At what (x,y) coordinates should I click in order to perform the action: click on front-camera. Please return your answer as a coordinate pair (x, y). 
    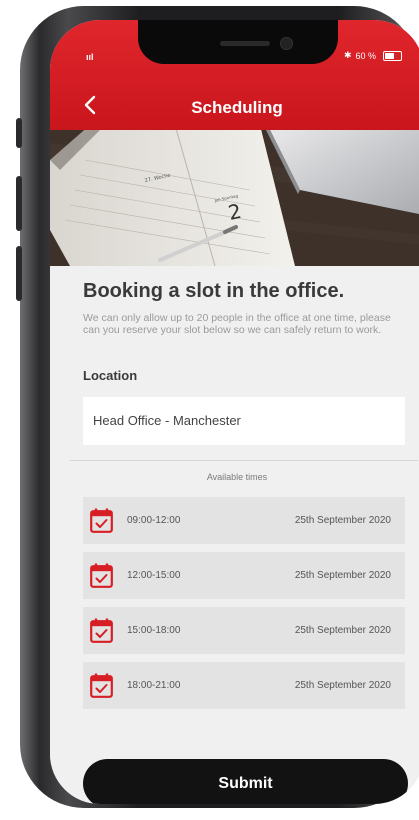
    Looking at the image, I should click on (286, 43).